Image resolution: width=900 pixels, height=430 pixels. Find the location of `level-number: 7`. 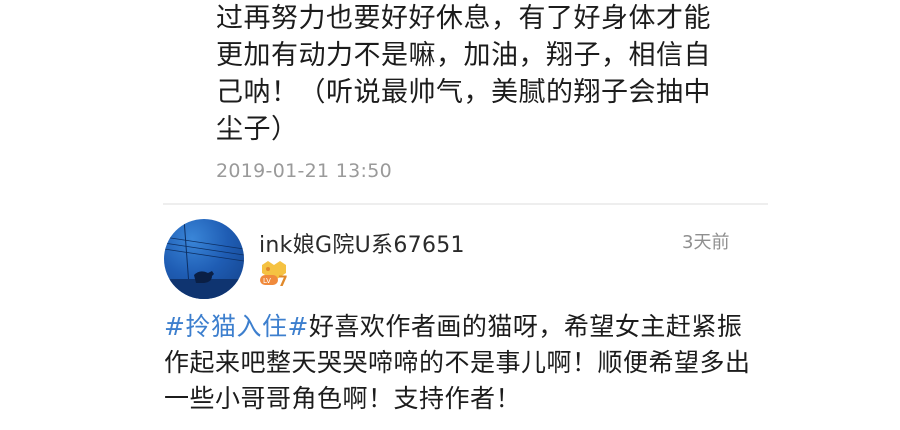

level-number: 7 is located at coordinates (283, 281).